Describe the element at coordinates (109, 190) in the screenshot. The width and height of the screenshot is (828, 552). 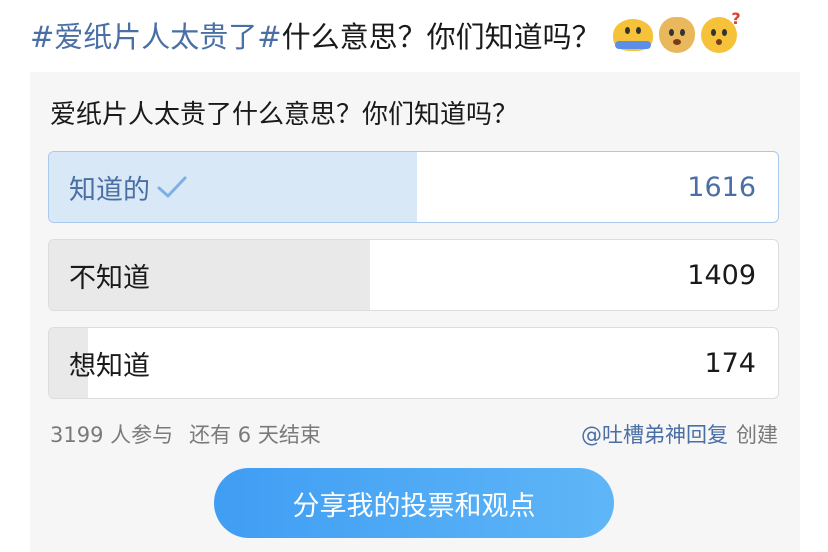
I see `poll-option-label: 知道的` at that location.